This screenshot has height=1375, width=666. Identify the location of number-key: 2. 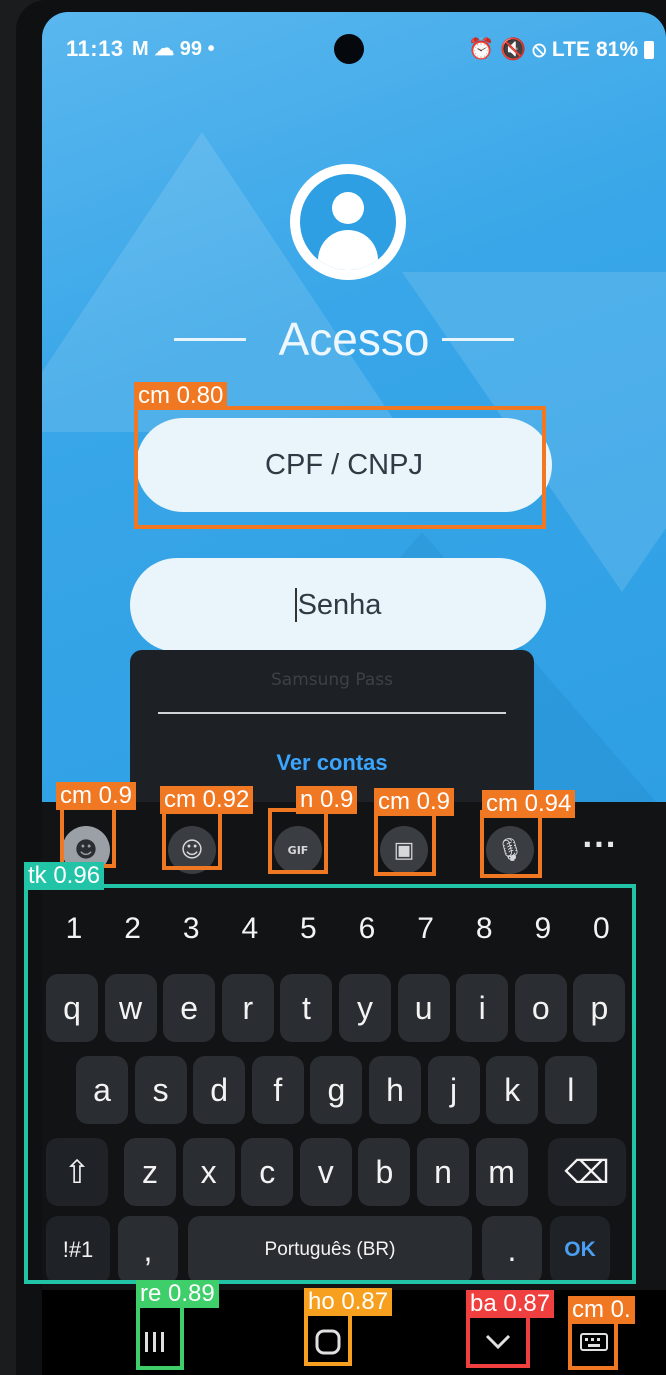
(133, 929).